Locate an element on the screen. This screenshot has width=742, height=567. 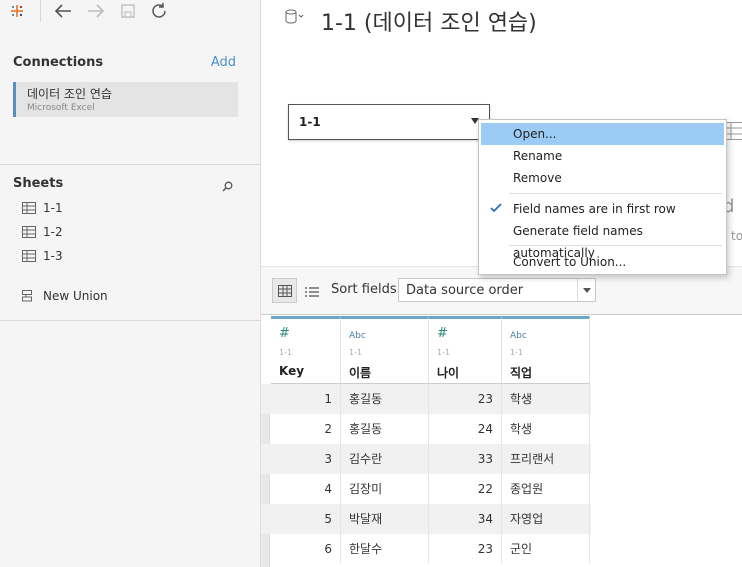
column-name: 직업 is located at coordinates (521, 373).